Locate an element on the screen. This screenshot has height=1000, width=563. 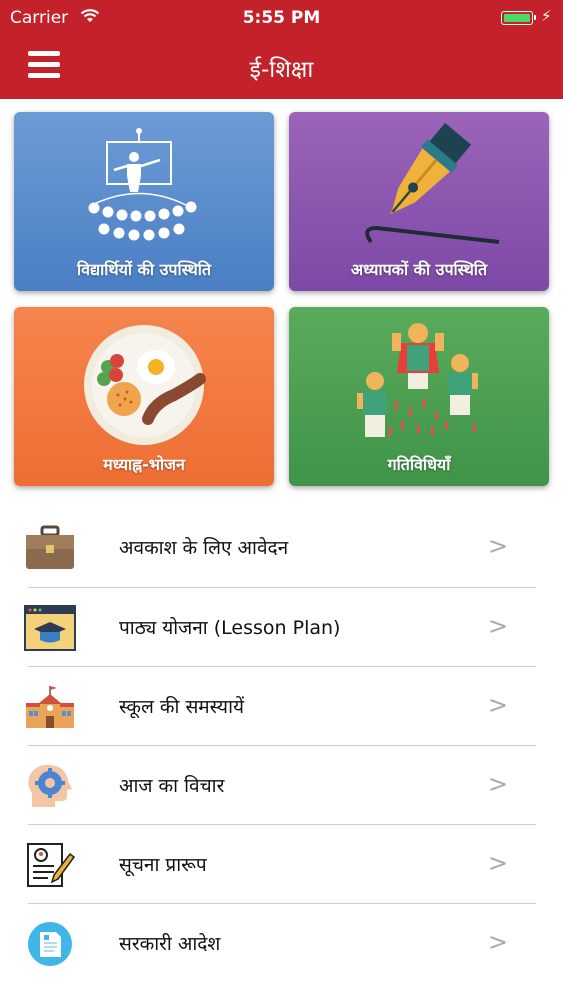
list-item-label: सरकारी आदेश is located at coordinates (170, 944).